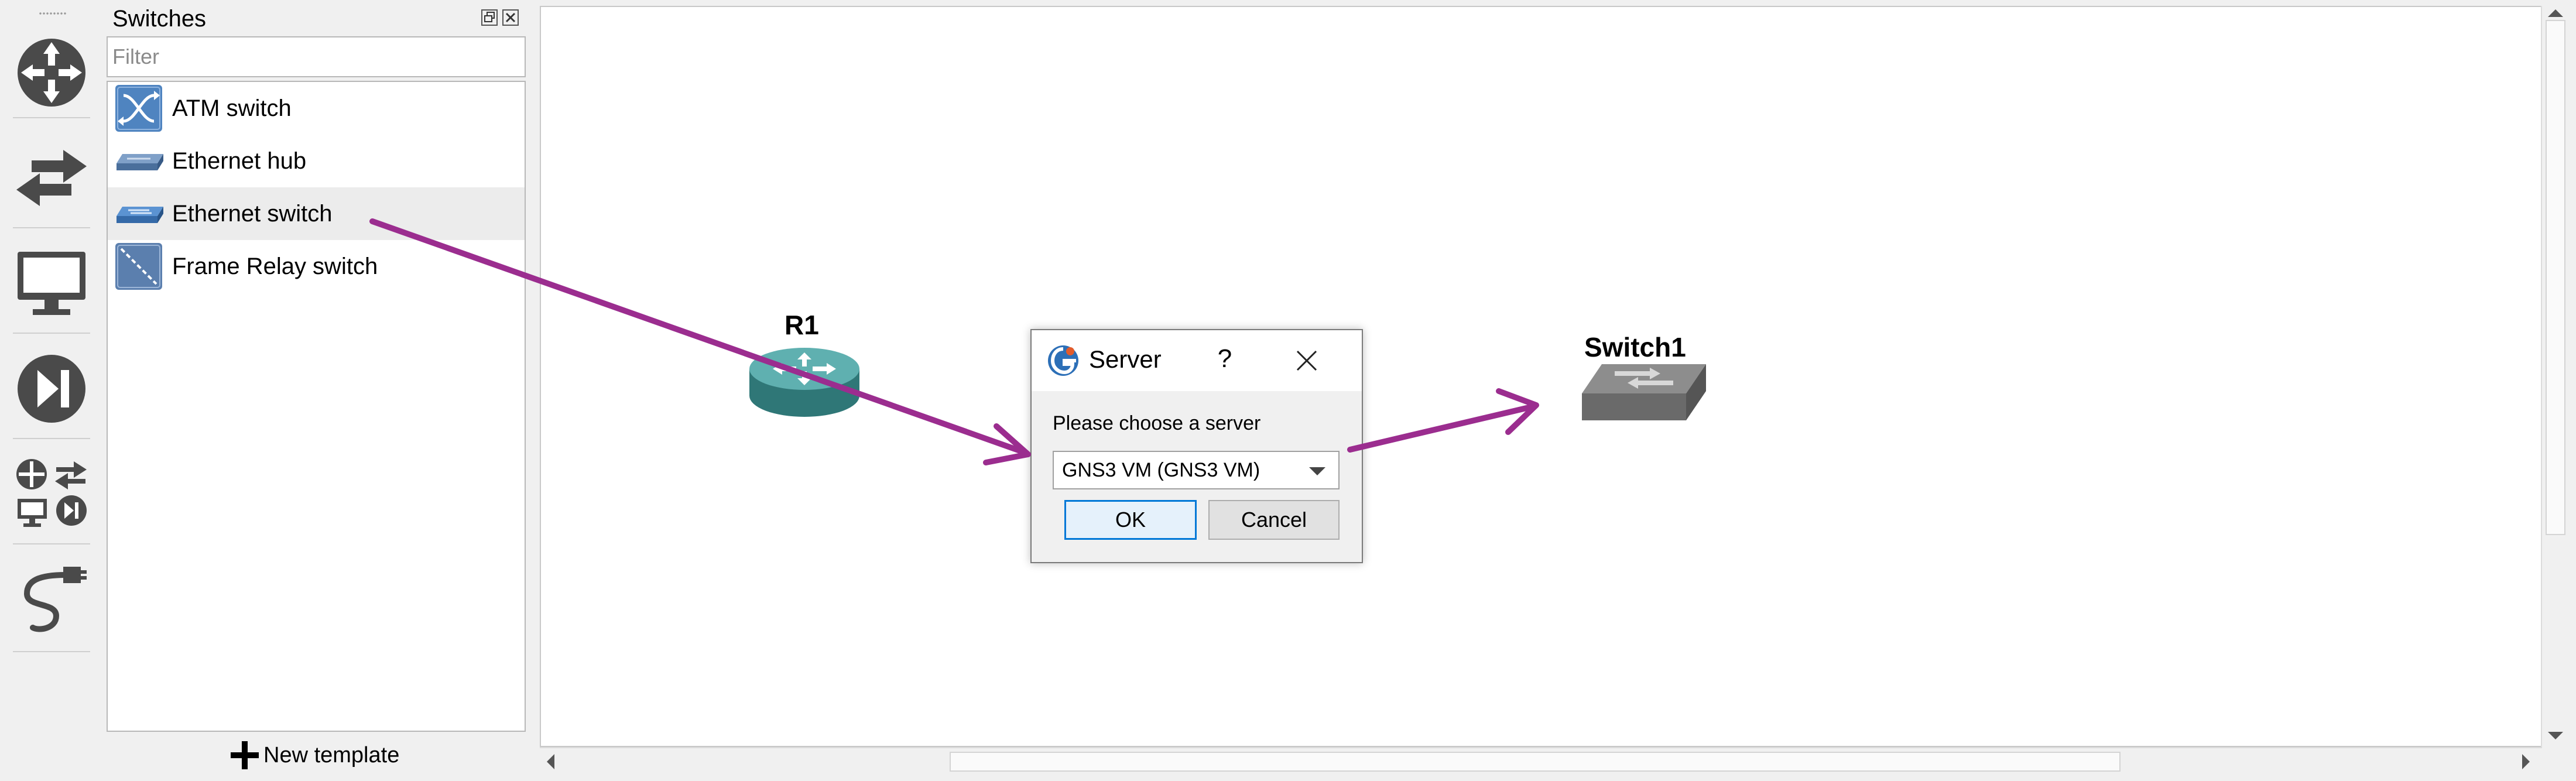 This screenshot has width=2576, height=781. Describe the element at coordinates (1063, 360) in the screenshot. I see `gns3-logo-icon` at that location.